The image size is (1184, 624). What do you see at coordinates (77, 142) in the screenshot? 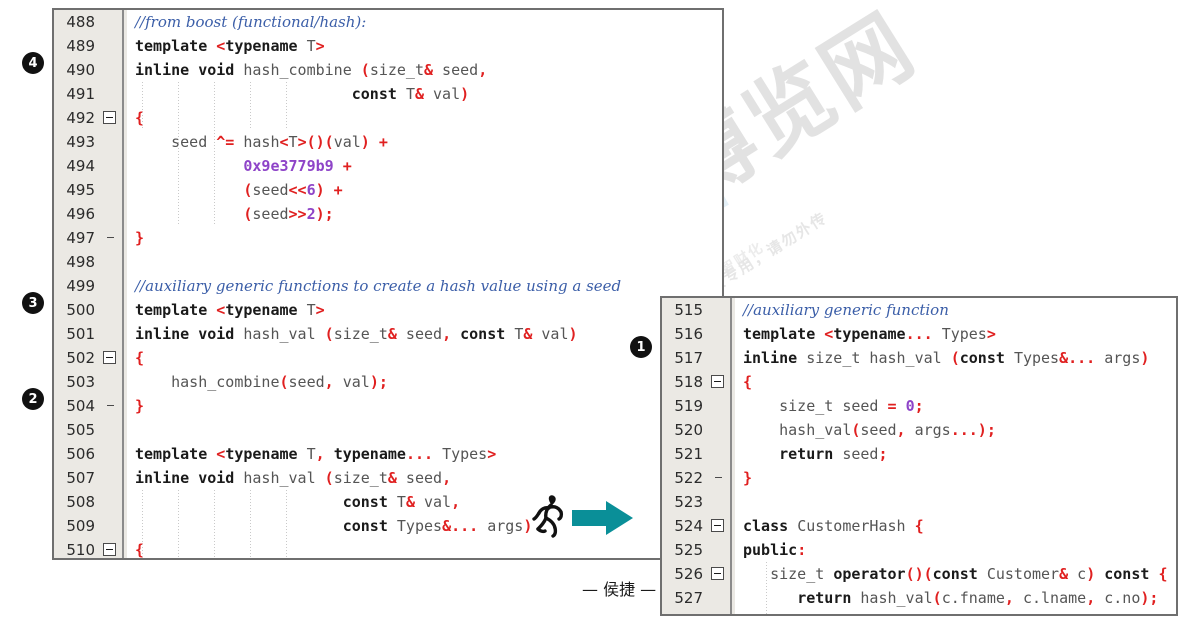
I see `line-number: 493` at bounding box center [77, 142].